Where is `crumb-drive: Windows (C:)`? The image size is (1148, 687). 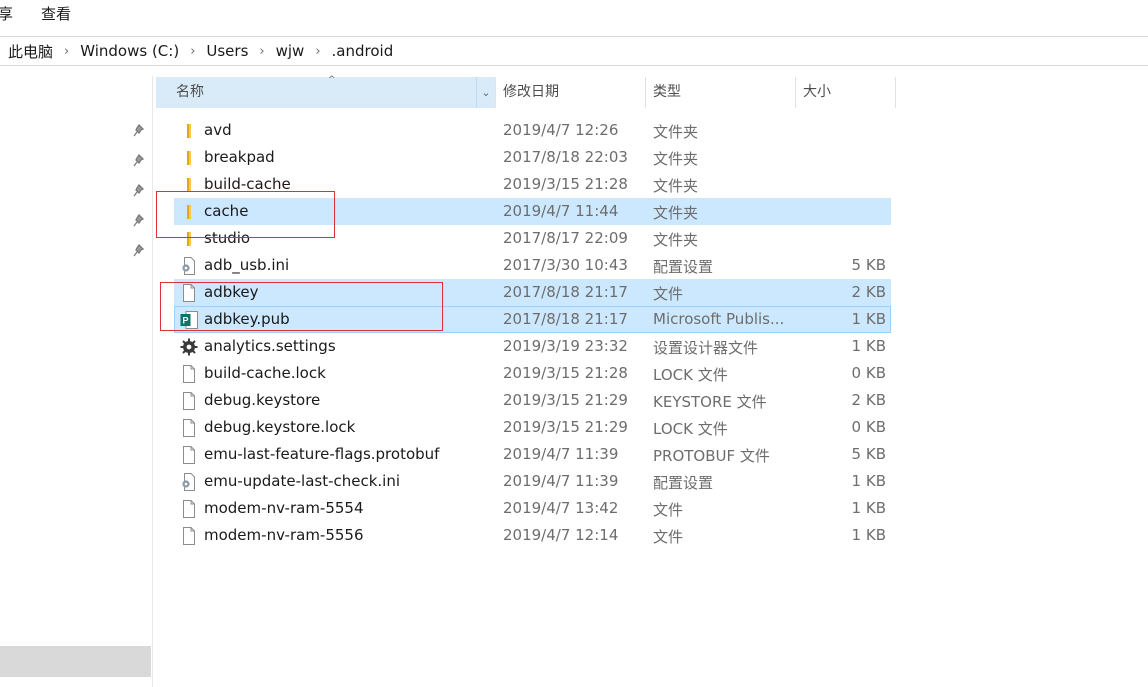
crumb-drive: Windows (C:) is located at coordinates (129, 51).